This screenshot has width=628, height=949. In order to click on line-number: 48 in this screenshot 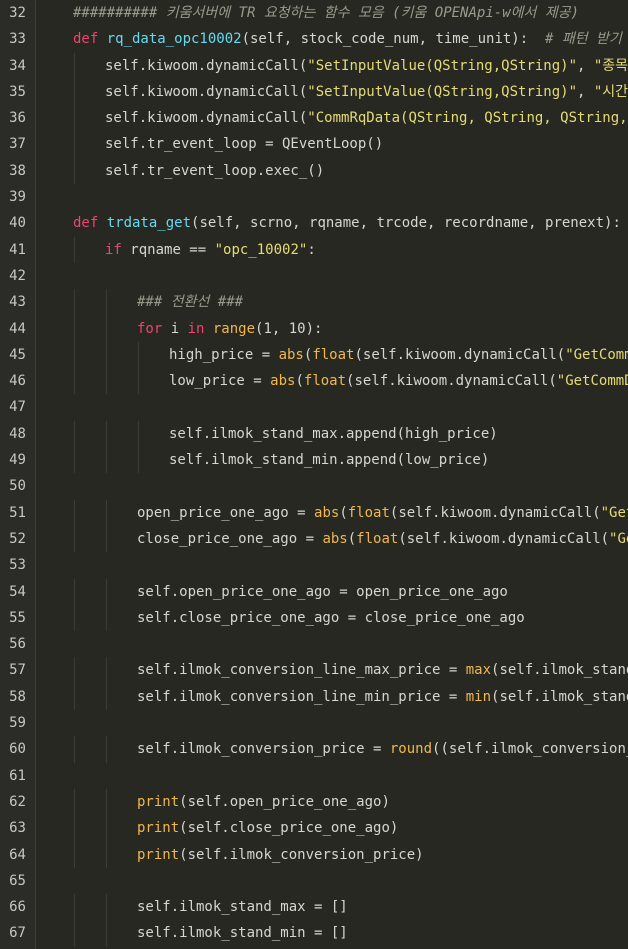, I will do `click(17, 433)`.